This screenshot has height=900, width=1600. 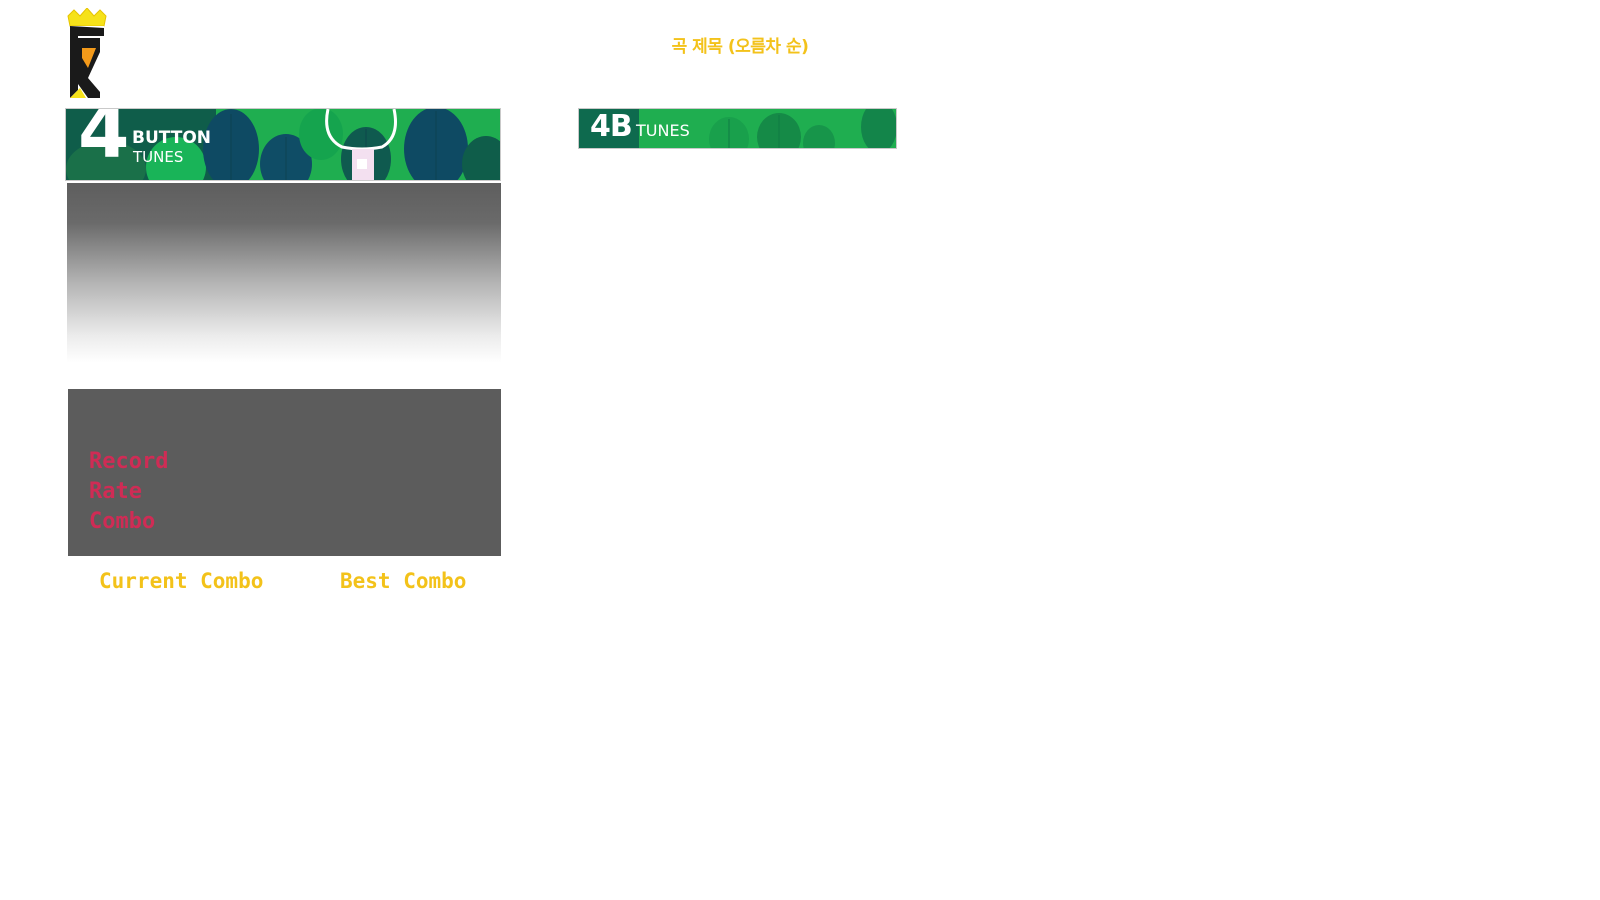 I want to click on song-preview-panel, so click(x=284, y=273).